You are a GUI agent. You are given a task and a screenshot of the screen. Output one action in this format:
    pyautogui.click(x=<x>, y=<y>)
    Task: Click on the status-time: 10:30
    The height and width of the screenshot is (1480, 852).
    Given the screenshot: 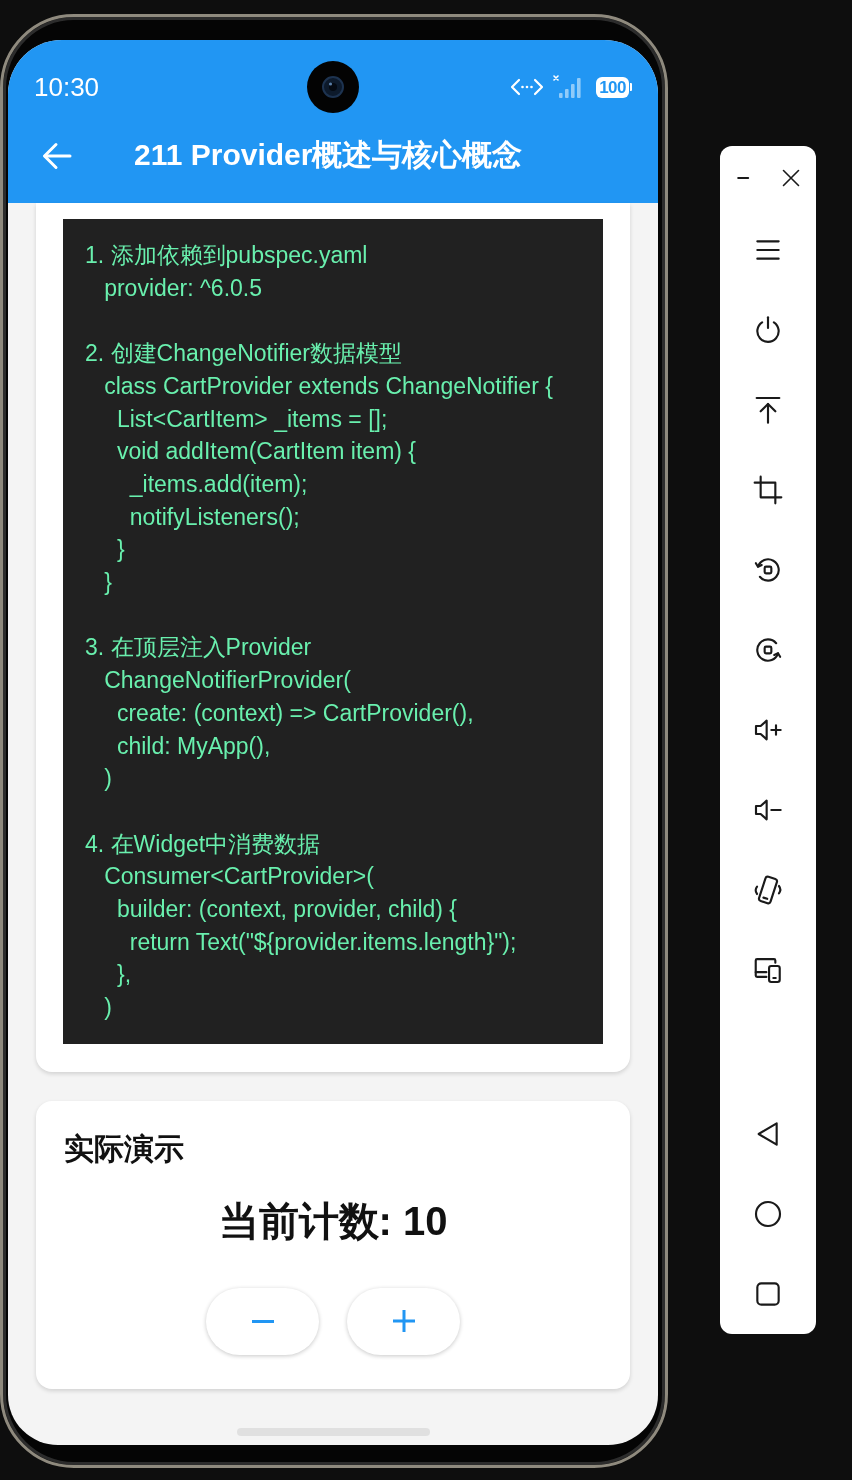 What is the action you would take?
    pyautogui.click(x=67, y=87)
    